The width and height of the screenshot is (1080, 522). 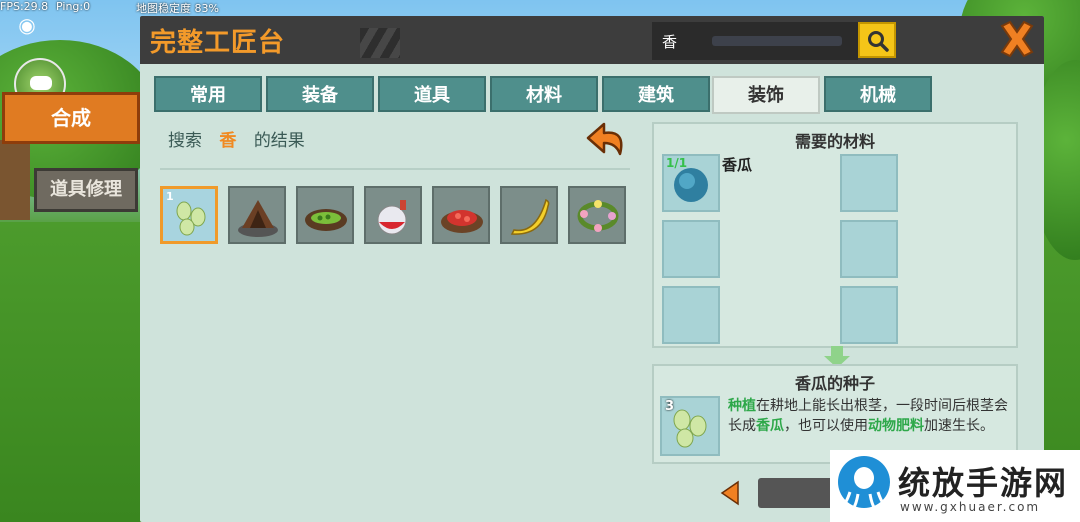 I want to click on title-bar: 完整工匠台, so click(x=592, y=40).